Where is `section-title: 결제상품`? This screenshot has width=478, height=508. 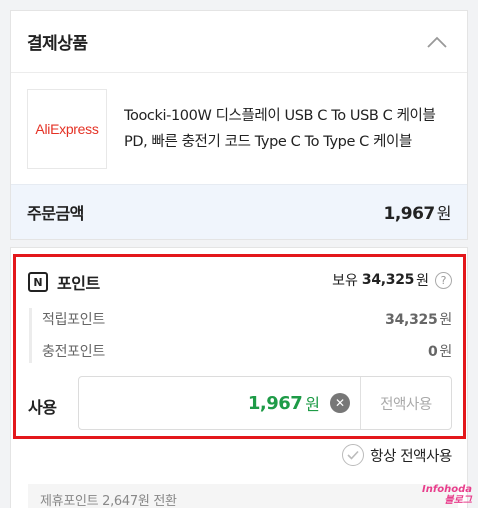 section-title: 결제상품 is located at coordinates (57, 44).